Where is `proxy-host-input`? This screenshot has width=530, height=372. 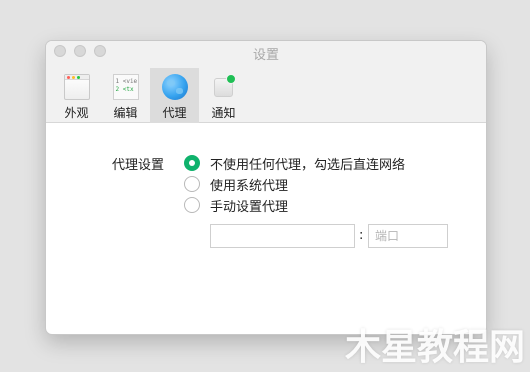
proxy-host-input is located at coordinates (282, 236).